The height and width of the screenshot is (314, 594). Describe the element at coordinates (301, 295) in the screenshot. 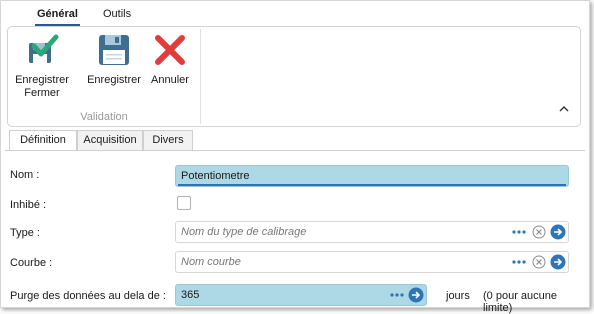

I see `purge-field: 365` at that location.